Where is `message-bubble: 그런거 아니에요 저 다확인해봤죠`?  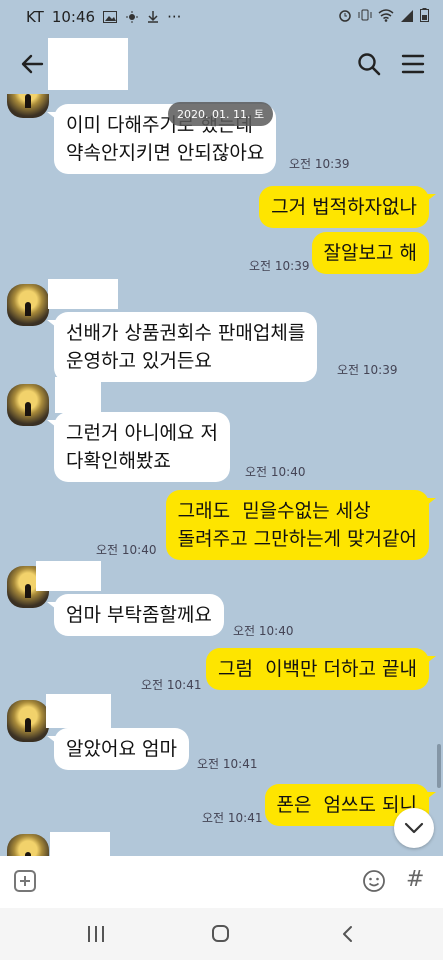 message-bubble: 그런거 아니에요 저 다확인해봤죠 is located at coordinates (138, 447).